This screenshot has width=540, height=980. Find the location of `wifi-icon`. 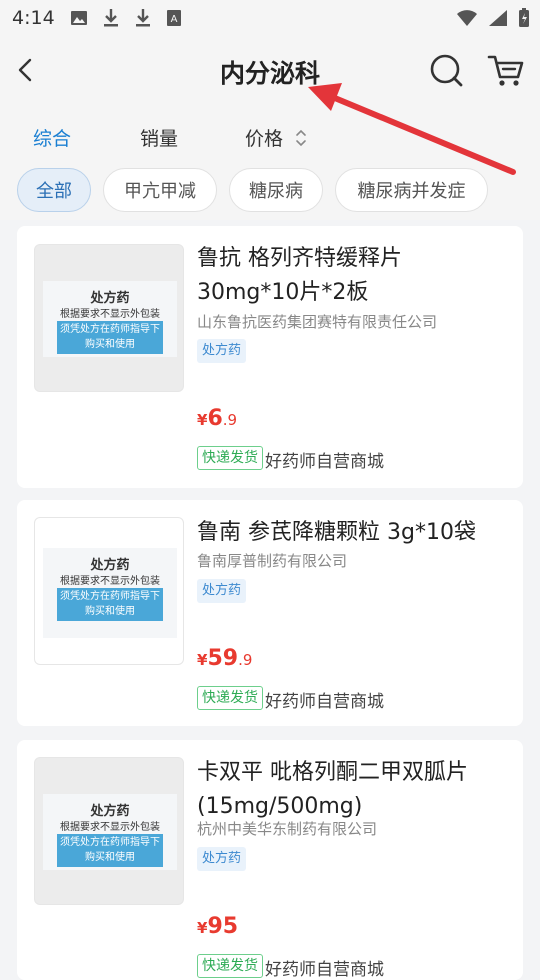

wifi-icon is located at coordinates (467, 18).